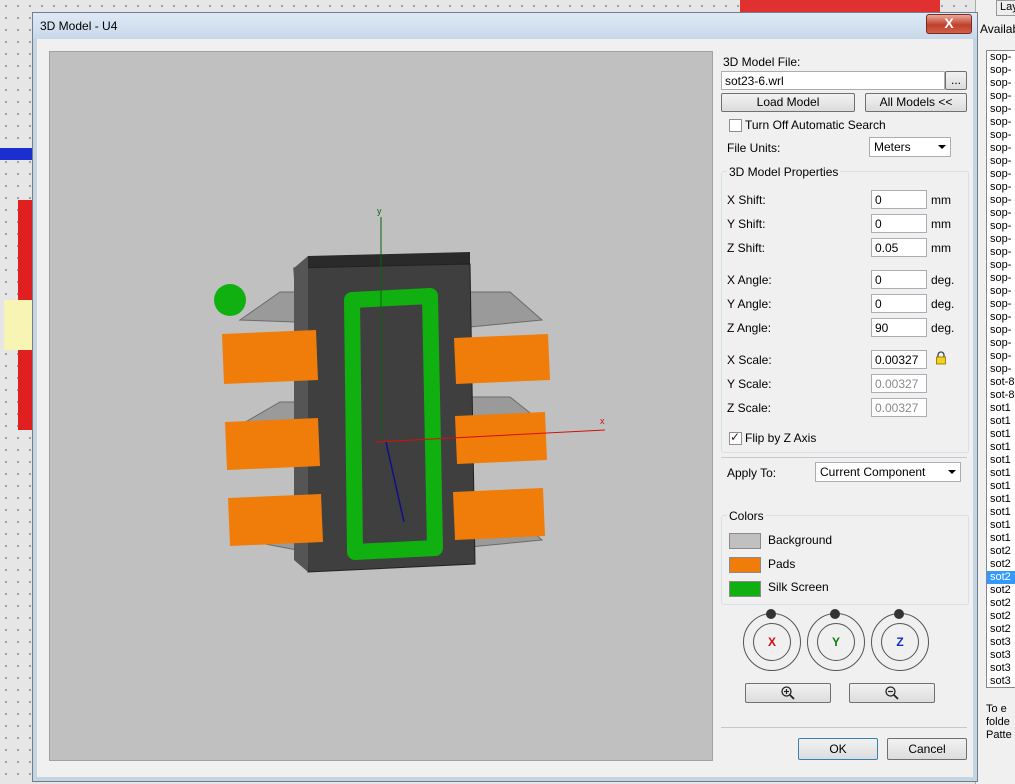 This screenshot has width=1015, height=784. What do you see at coordinates (892, 693) in the screenshot?
I see `zoom-out-button` at bounding box center [892, 693].